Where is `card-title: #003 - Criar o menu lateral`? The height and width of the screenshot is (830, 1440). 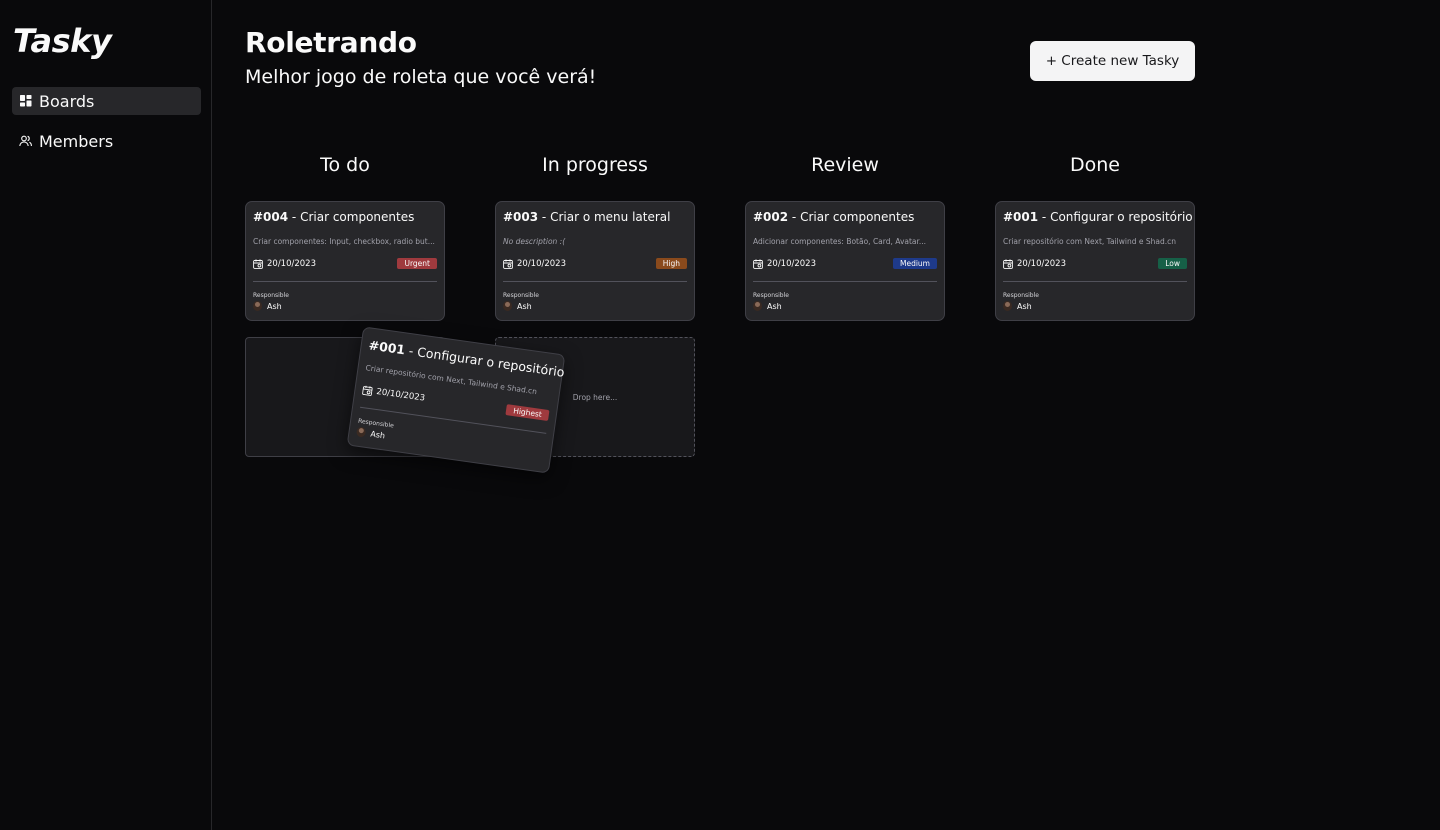 card-title: #003 - Criar o menu lateral is located at coordinates (586, 217).